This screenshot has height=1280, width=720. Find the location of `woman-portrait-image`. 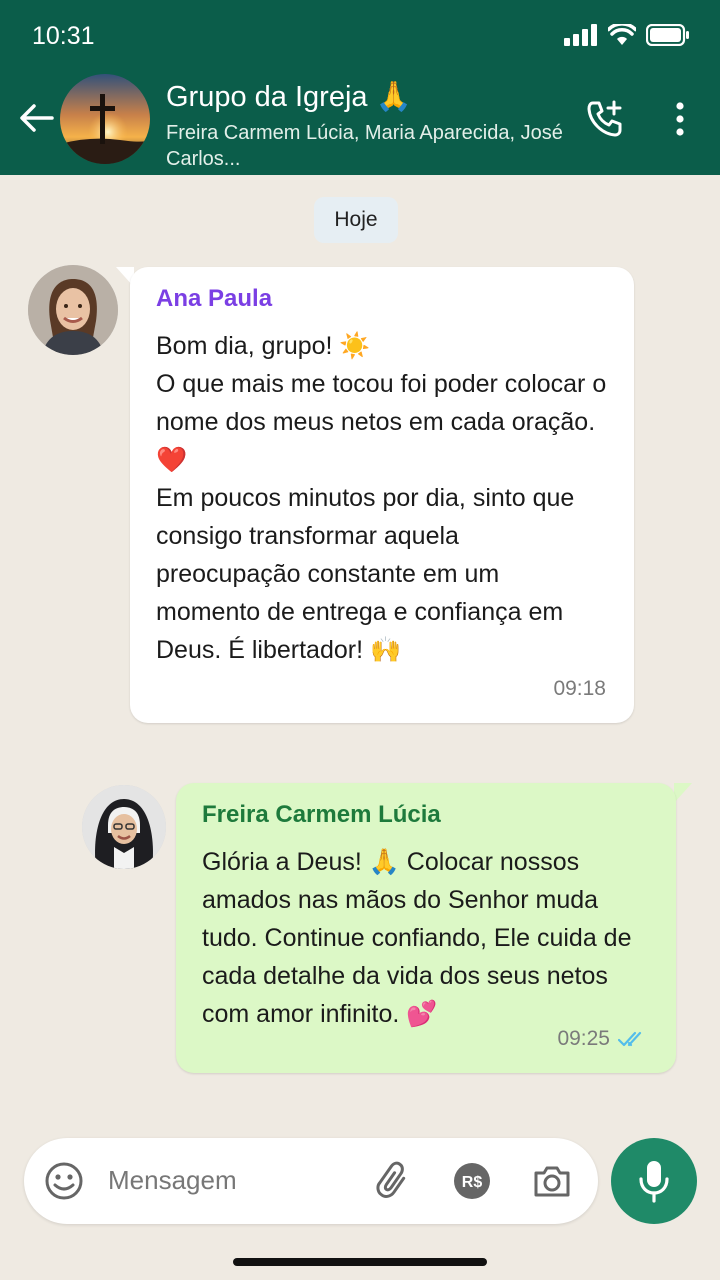

woman-portrait-image is located at coordinates (73, 310).